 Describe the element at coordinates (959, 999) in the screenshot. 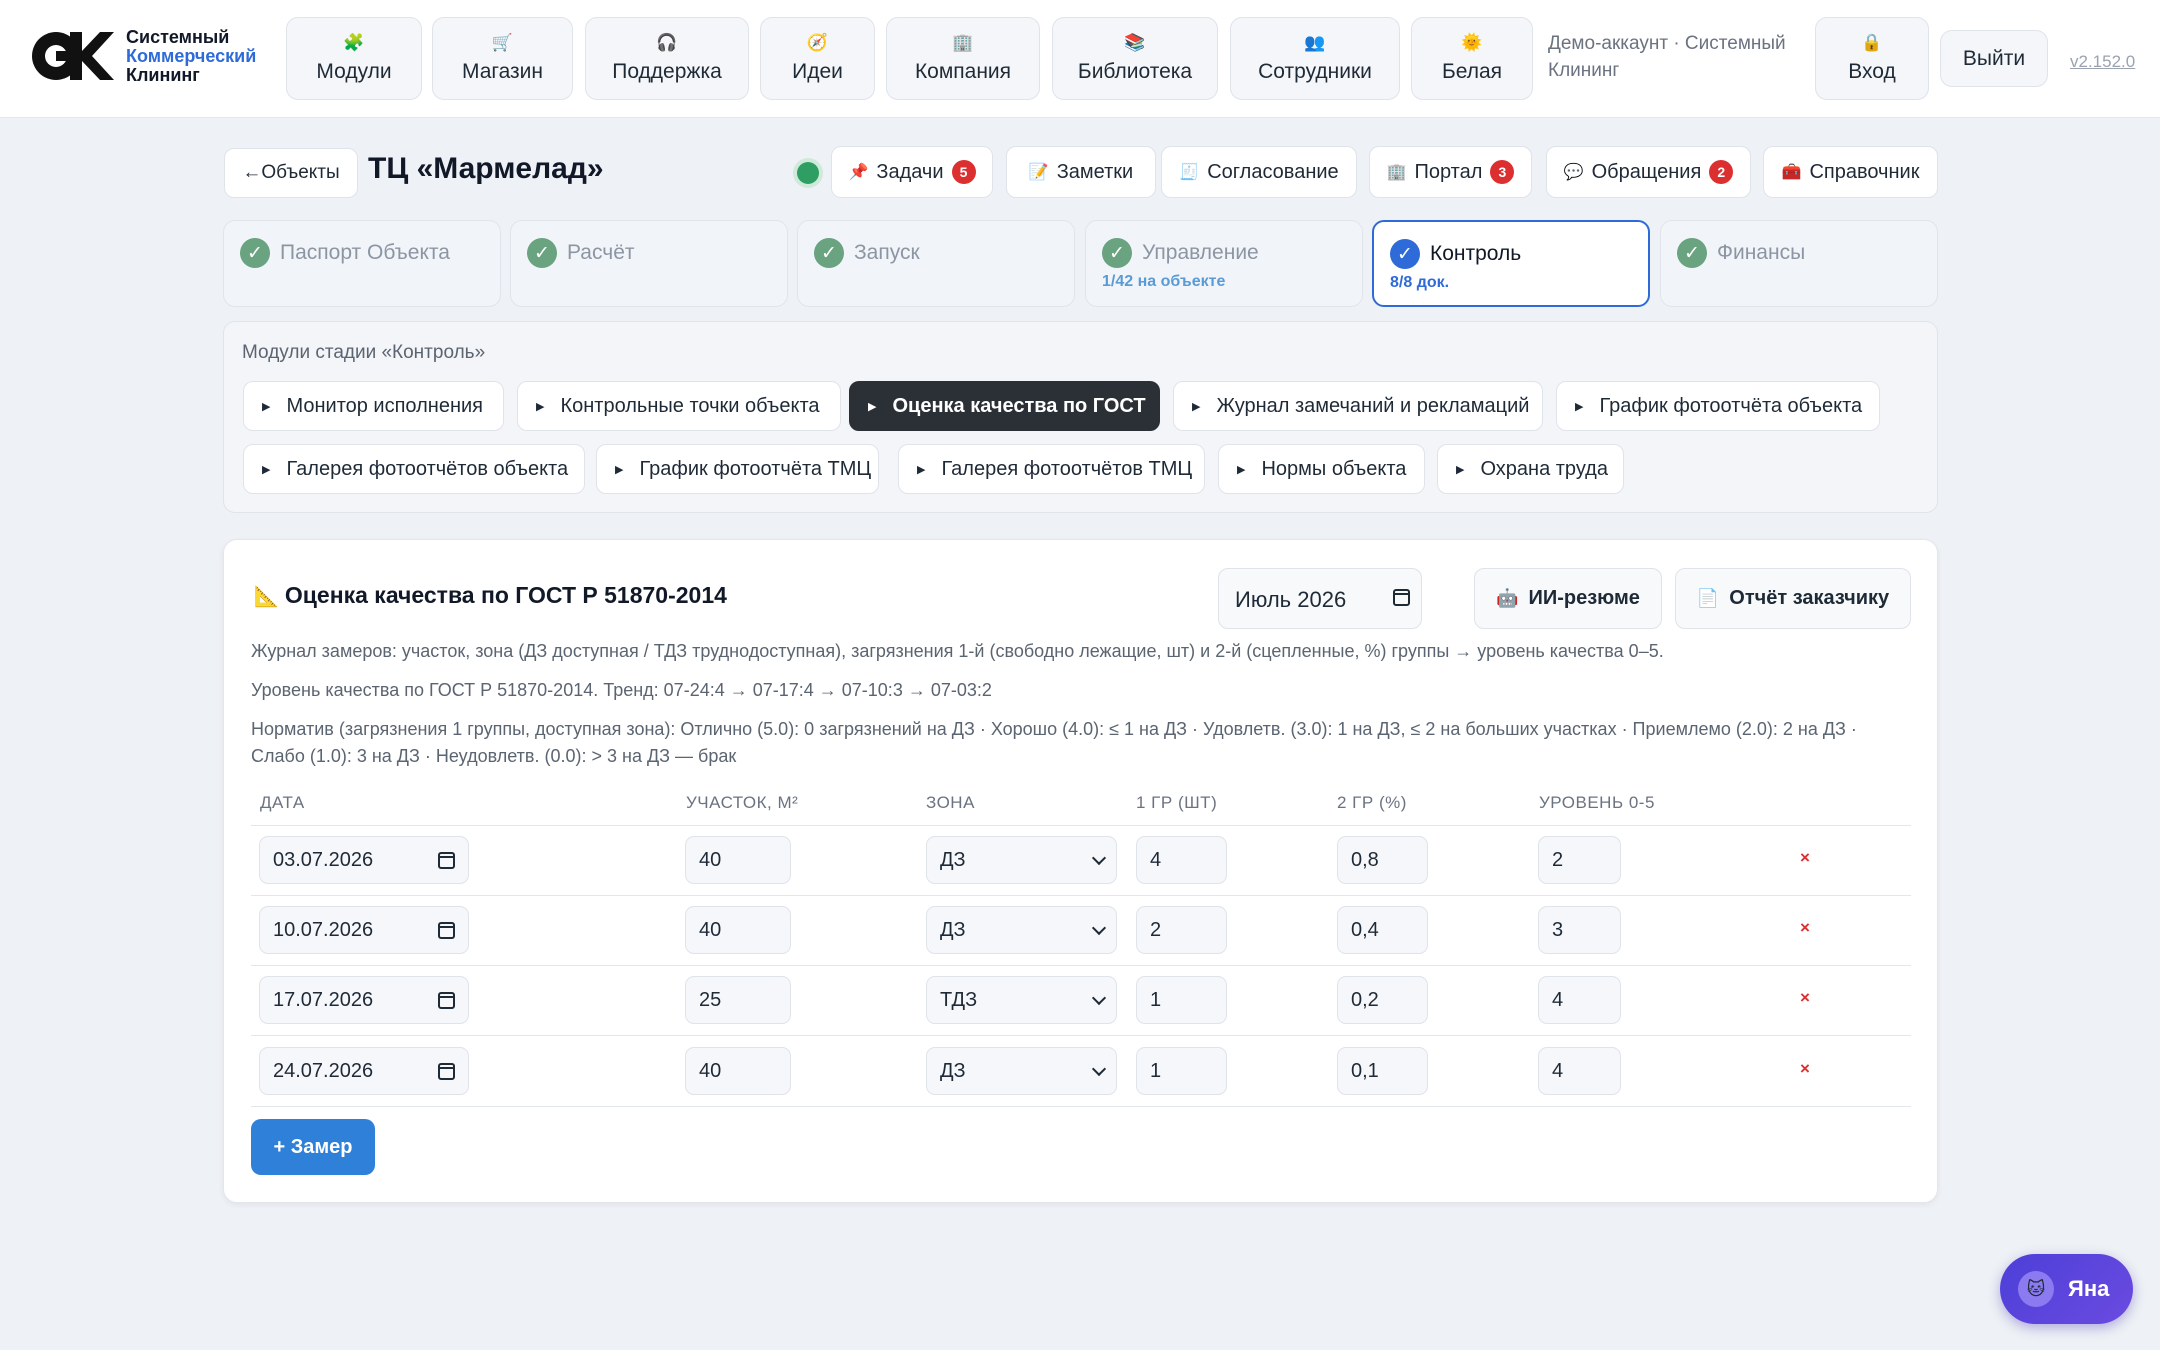

I see `zone-value: ТДЗ` at that location.